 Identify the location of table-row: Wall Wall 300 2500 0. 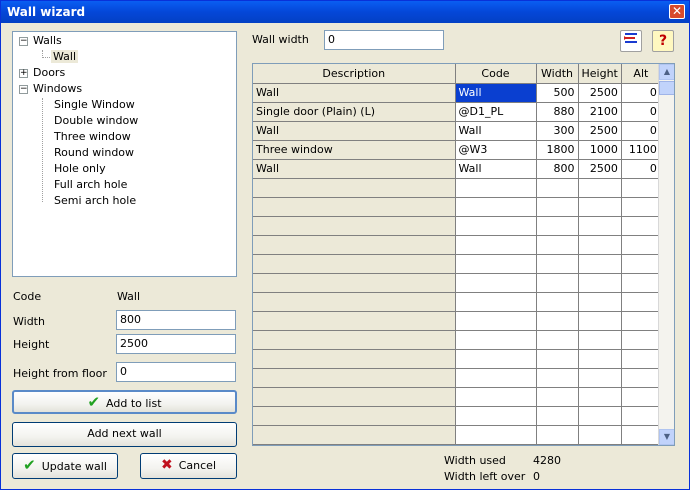
(457, 131).